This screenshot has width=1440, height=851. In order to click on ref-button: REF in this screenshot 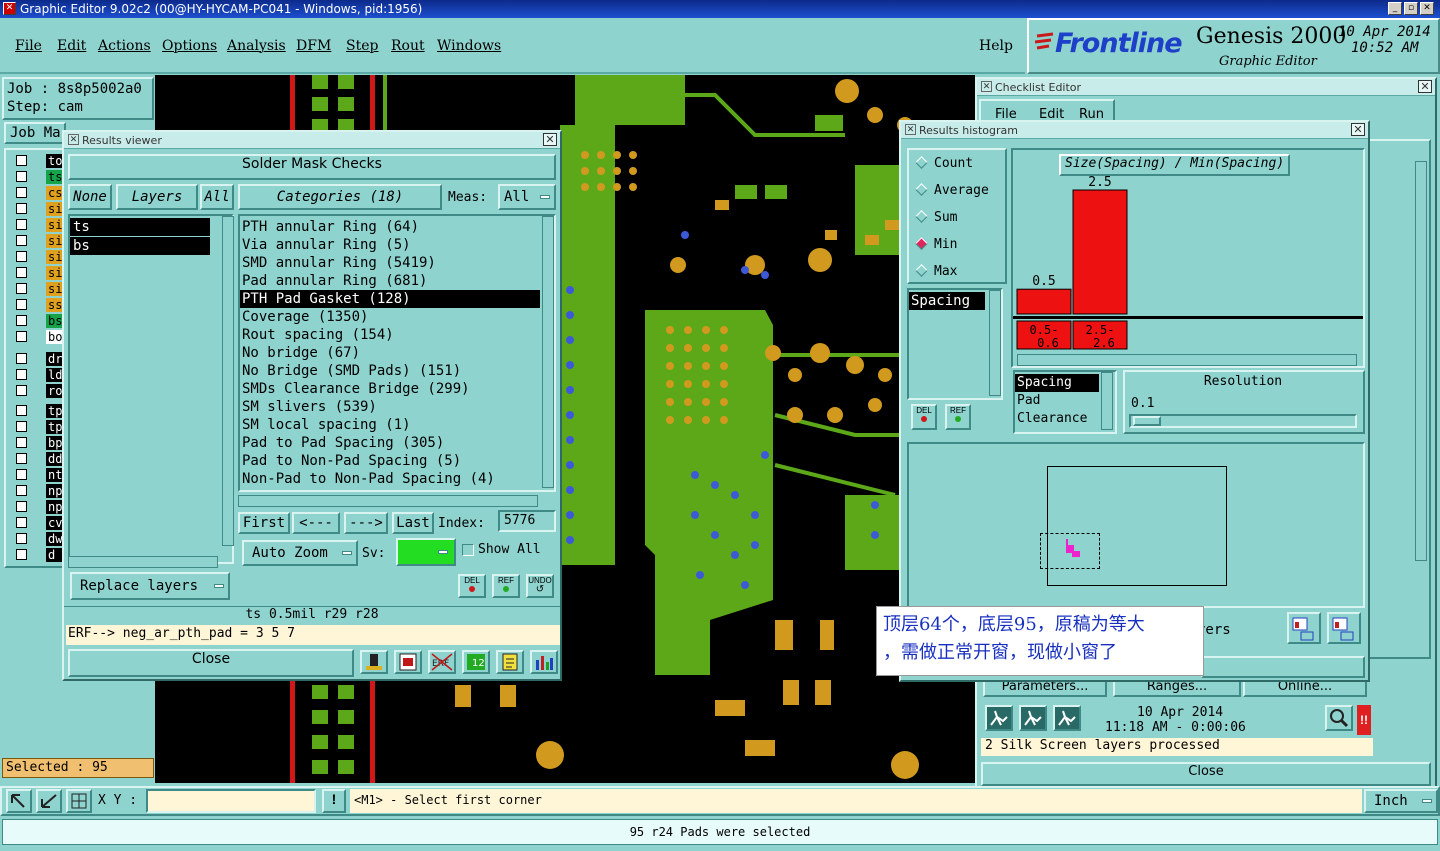, I will do `click(506, 586)`.